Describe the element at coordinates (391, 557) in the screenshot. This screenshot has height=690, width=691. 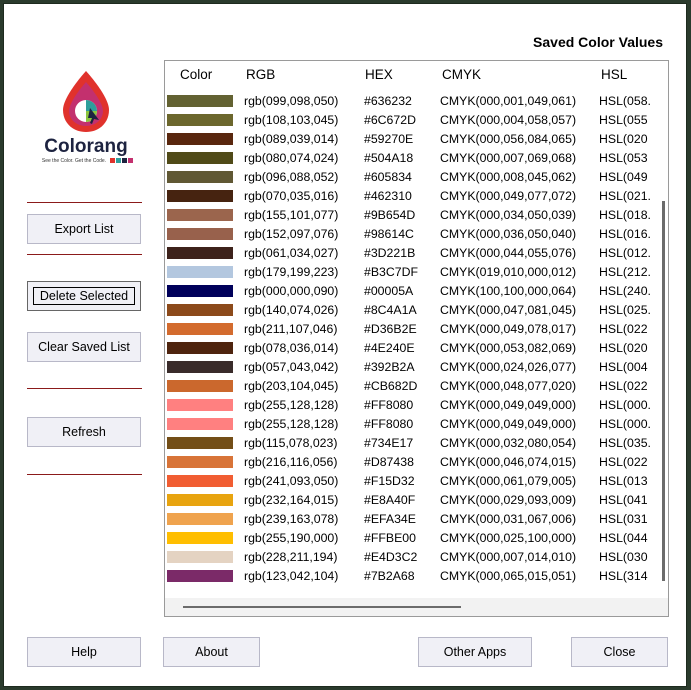
I see `hex-cell: #E4D3C2` at that location.